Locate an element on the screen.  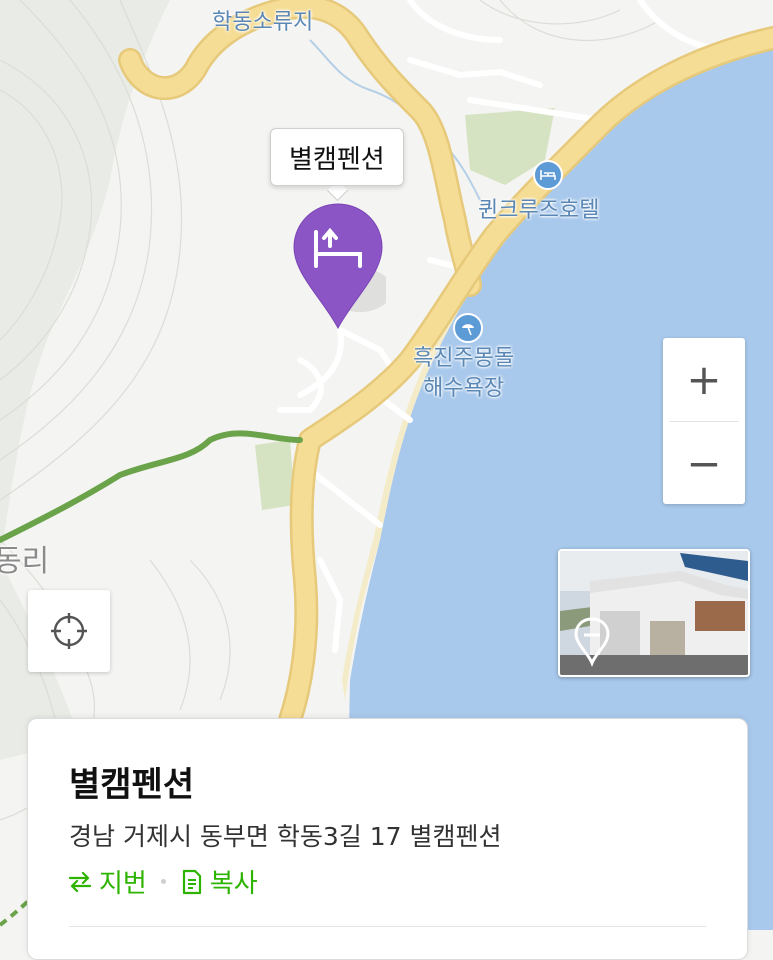
card-divider is located at coordinates (387, 926).